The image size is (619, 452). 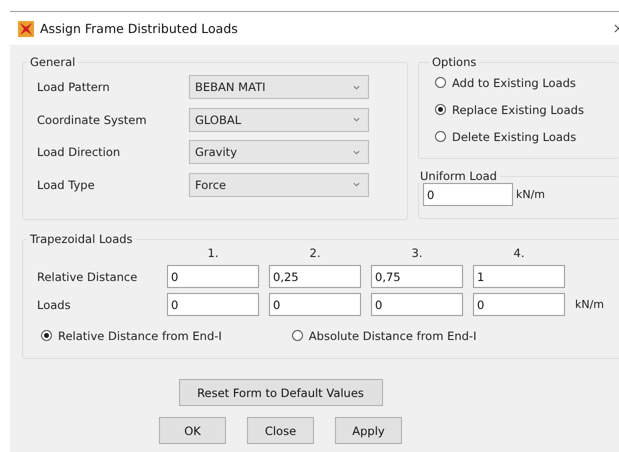 What do you see at coordinates (279, 152) in the screenshot?
I see `dropdown: Gravity` at bounding box center [279, 152].